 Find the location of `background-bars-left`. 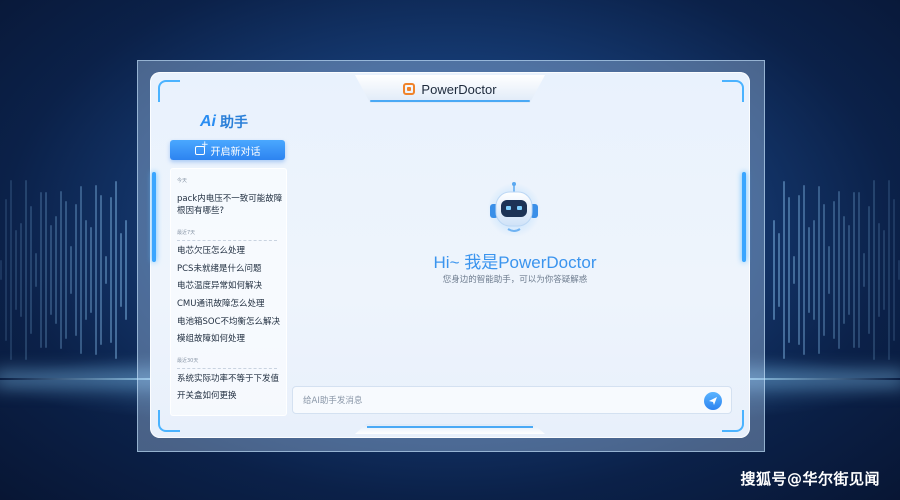

background-bars-left is located at coordinates (65, 270).